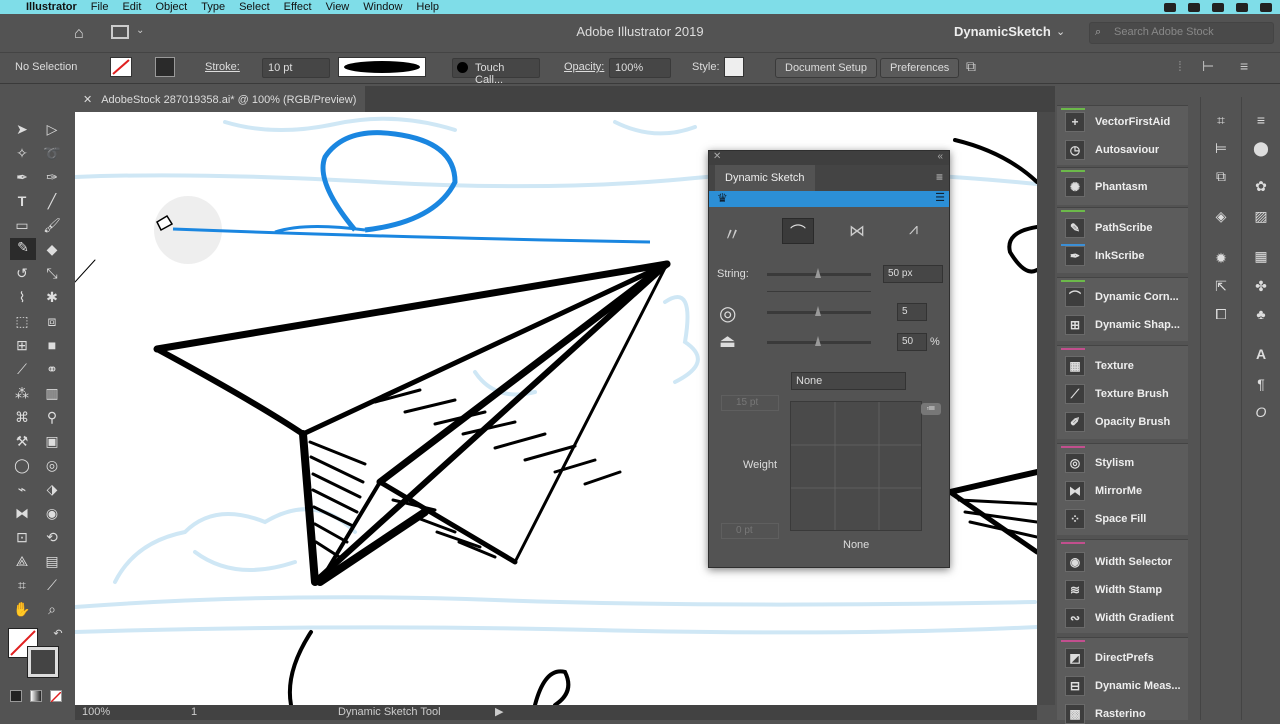  What do you see at coordinates (51, 7) in the screenshot?
I see `menu-illustrator: Illustrator` at bounding box center [51, 7].